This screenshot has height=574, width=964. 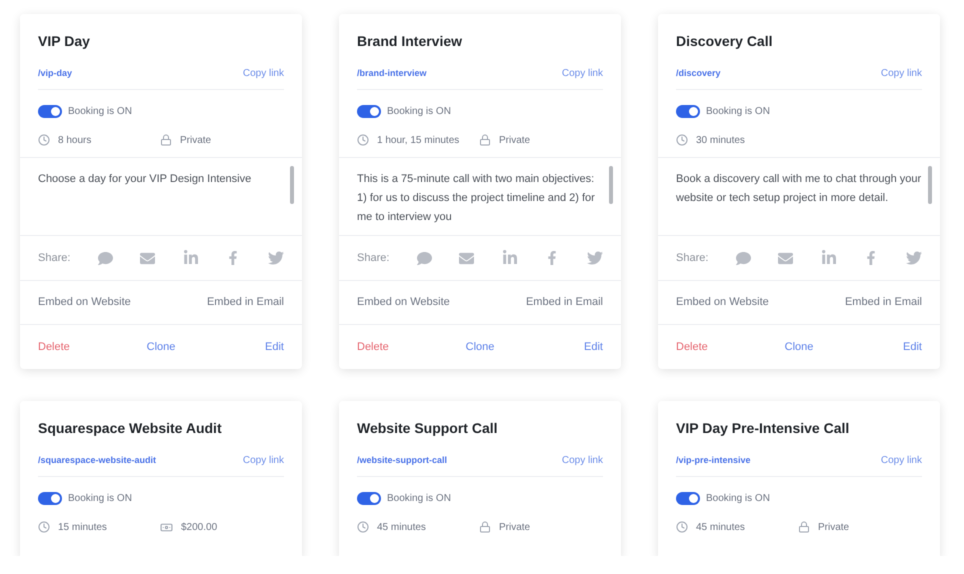 What do you see at coordinates (428, 428) in the screenshot?
I see `card-title: Website Support Call` at bounding box center [428, 428].